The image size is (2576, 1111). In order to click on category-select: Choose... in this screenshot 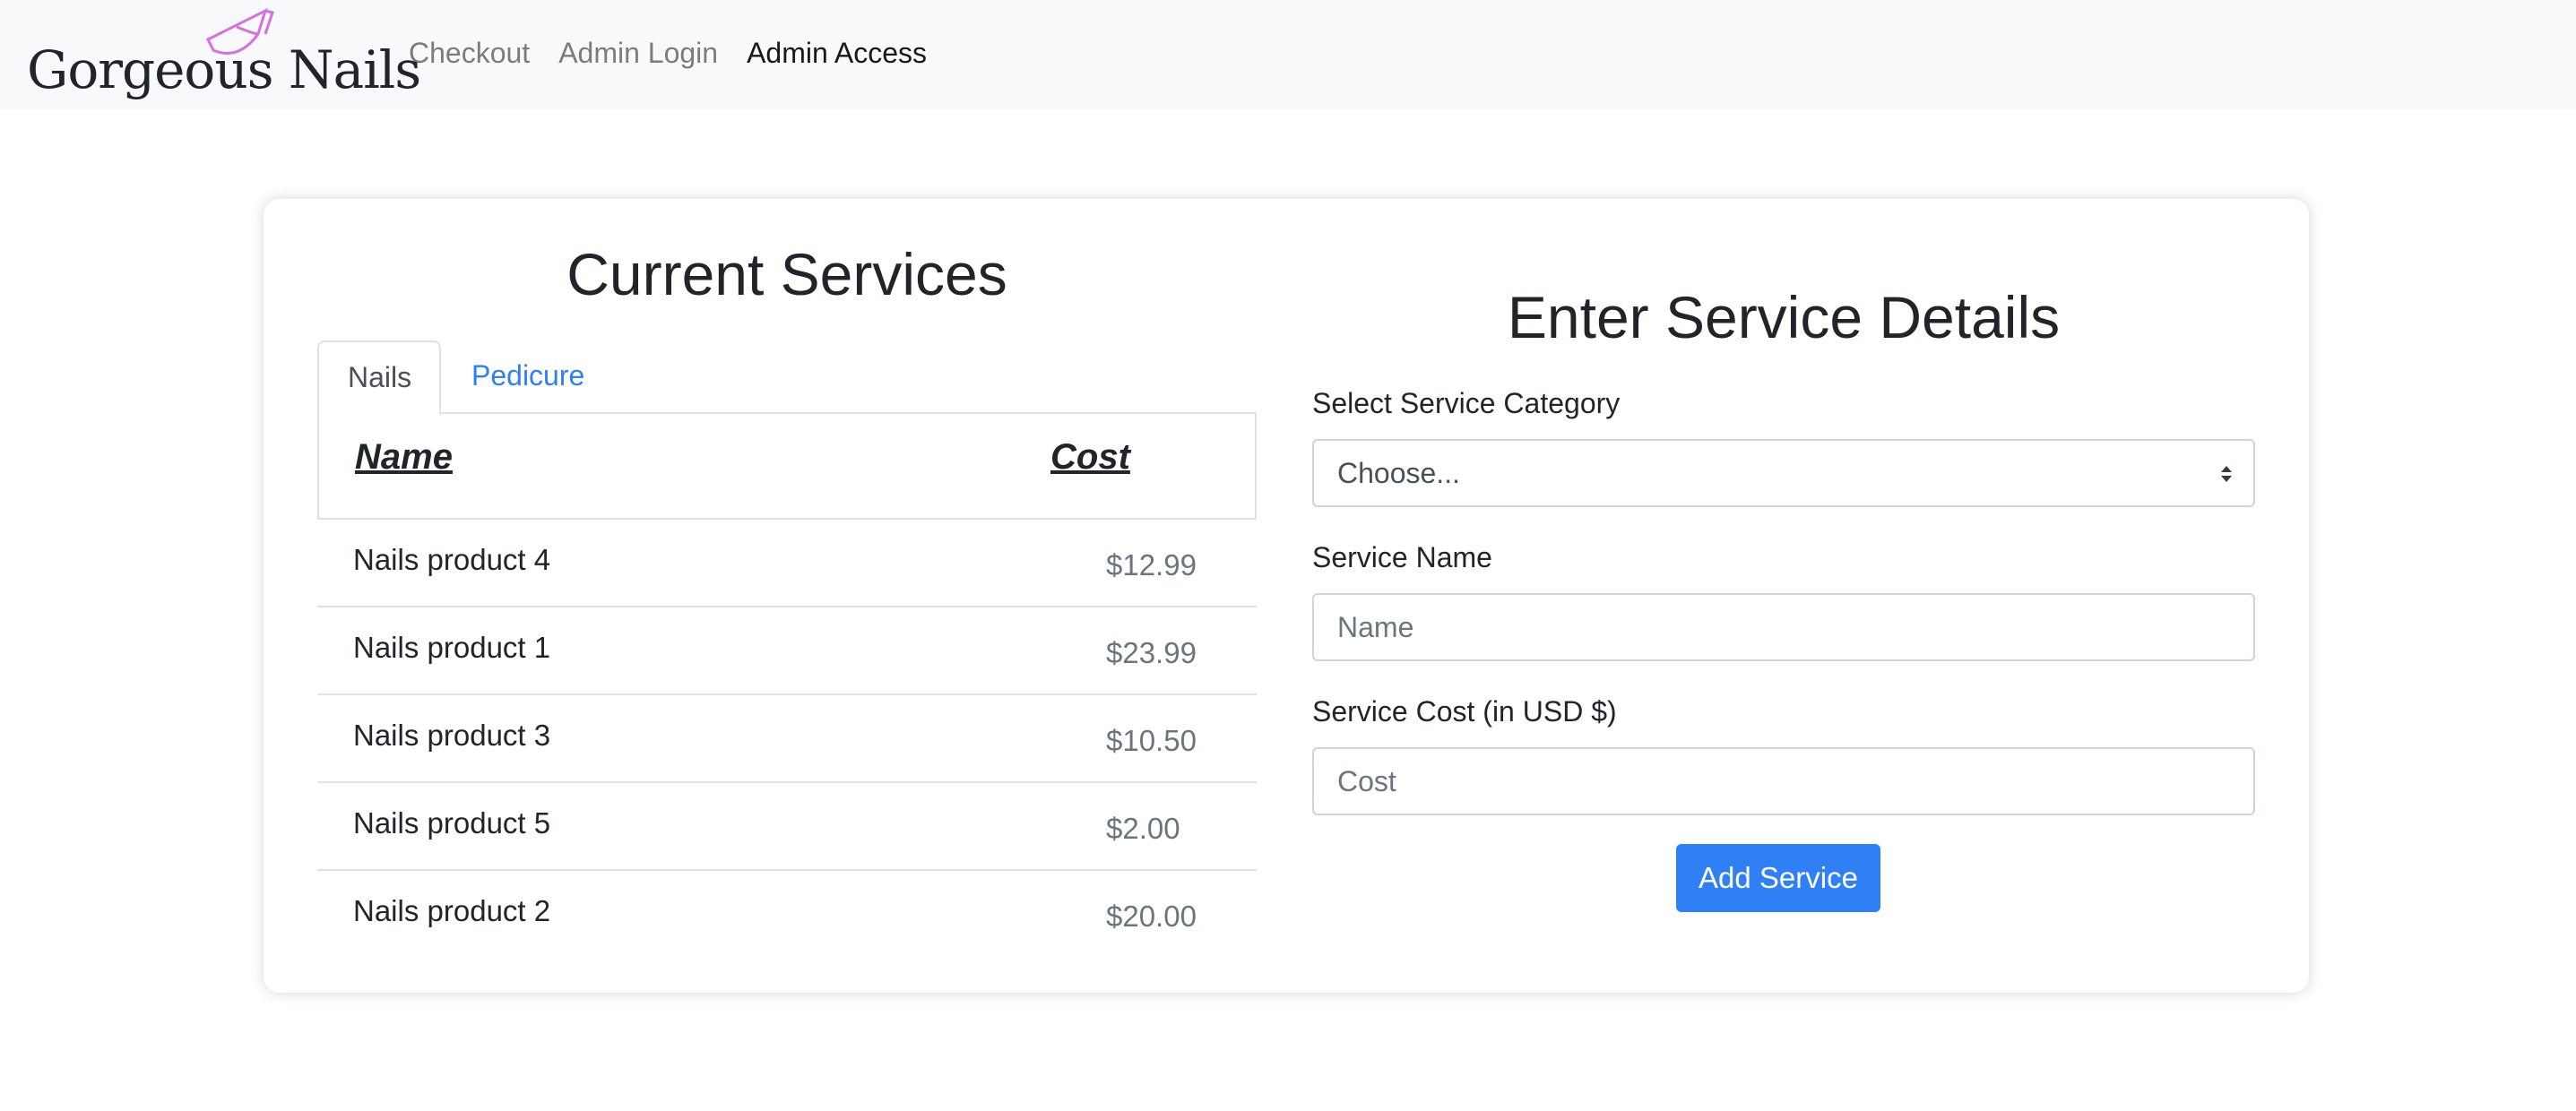, I will do `click(1783, 473)`.